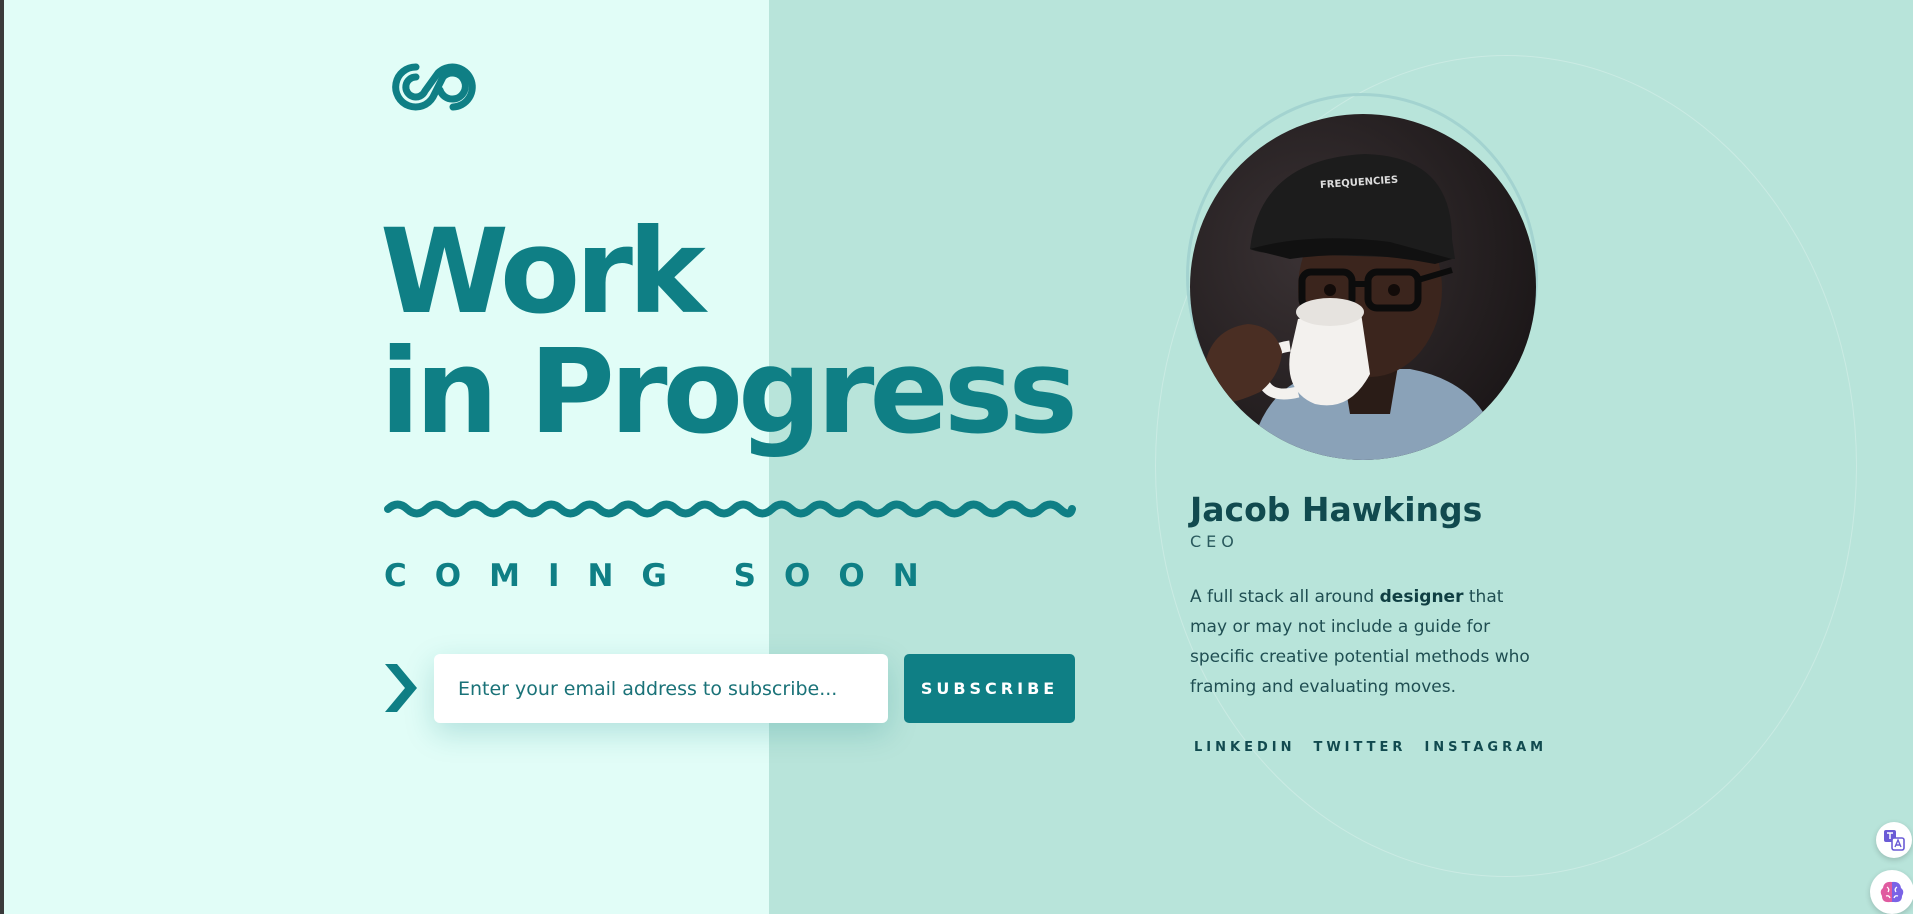  What do you see at coordinates (1485, 747) in the screenshot?
I see `instagram-link: INSTAGRAM` at bounding box center [1485, 747].